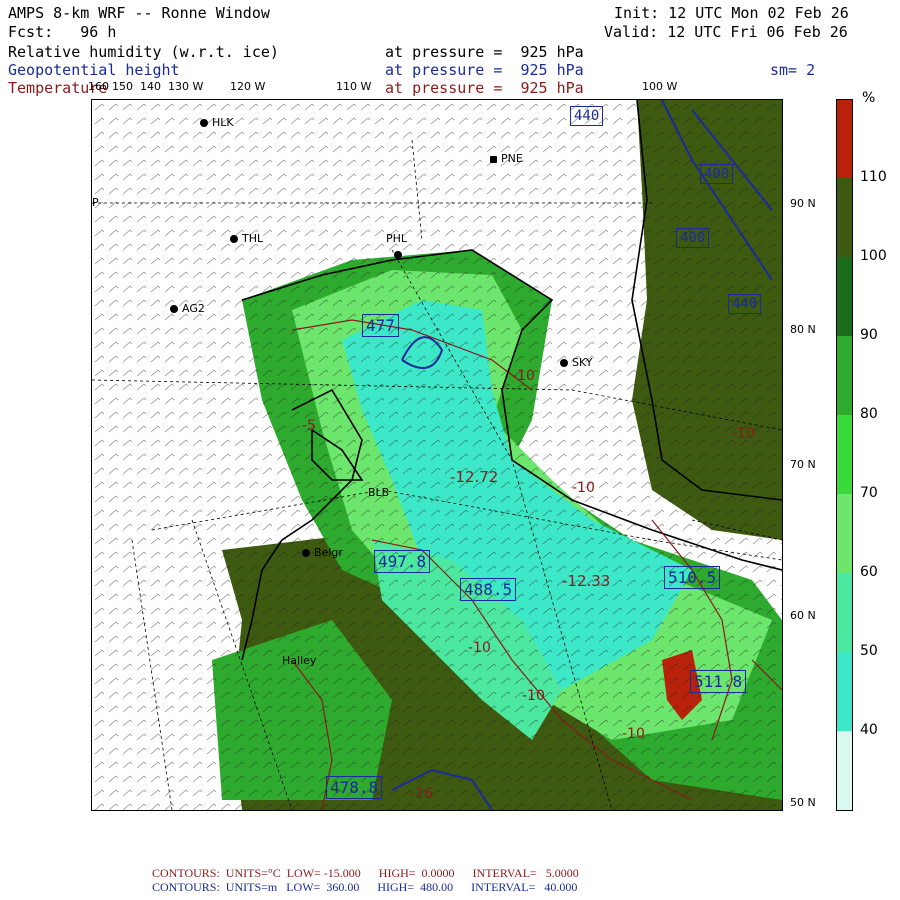 This screenshot has height=900, width=900. What do you see at coordinates (143, 52) in the screenshot?
I see `field-rh-label: Relative humidity (w.r.t. ice)` at bounding box center [143, 52].